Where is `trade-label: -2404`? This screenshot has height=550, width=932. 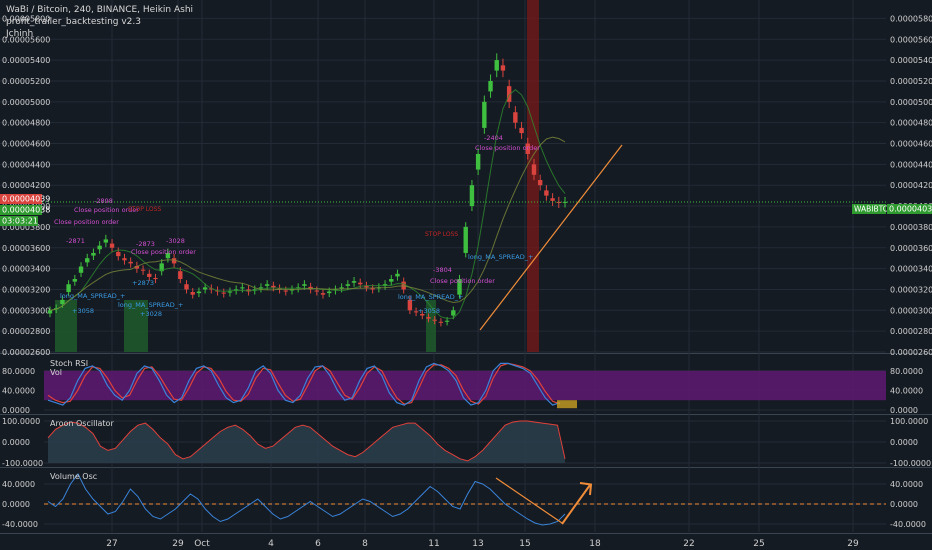
trade-label: -2404 is located at coordinates (493, 138).